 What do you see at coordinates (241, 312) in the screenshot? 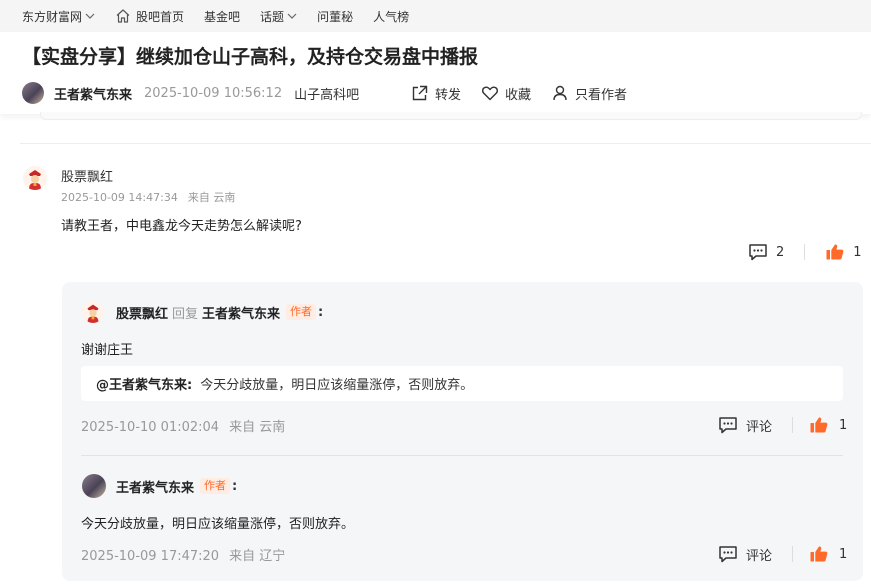
I see `reply-to-author: 王者紫气东来` at bounding box center [241, 312].